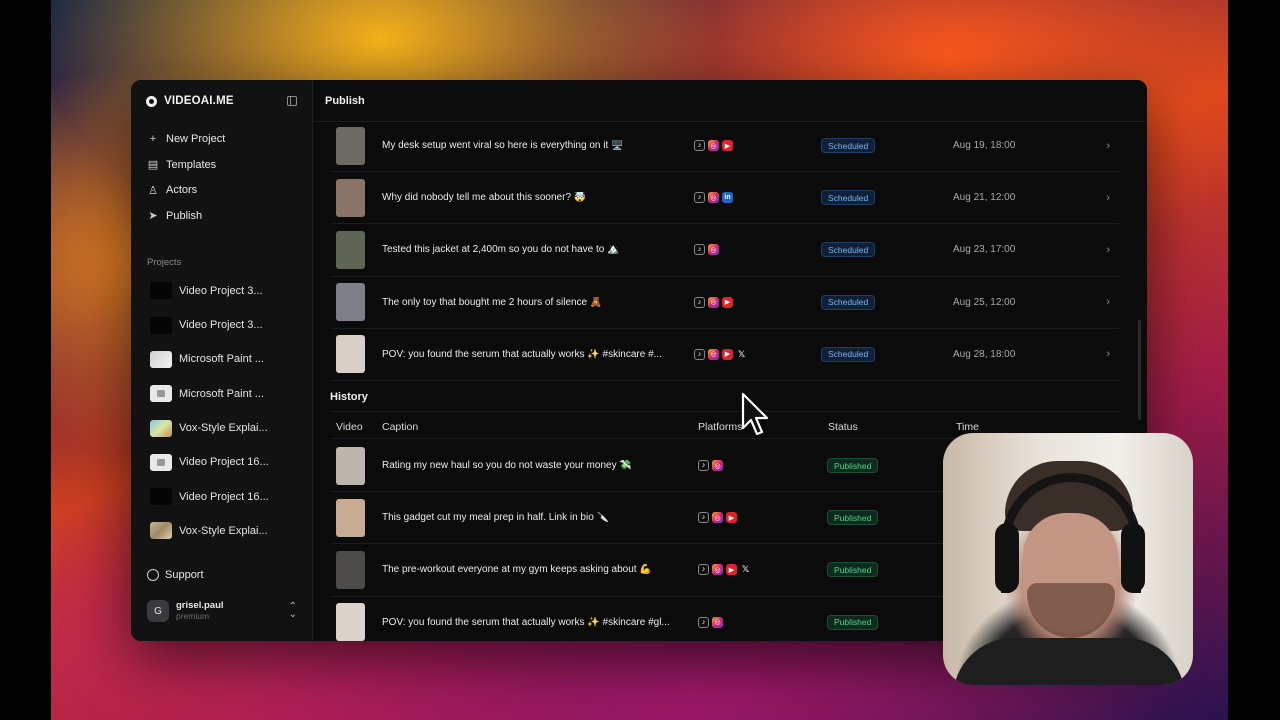 The width and height of the screenshot is (1280, 720). I want to click on platform-icons: ♪ ◎ in, so click(713, 198).